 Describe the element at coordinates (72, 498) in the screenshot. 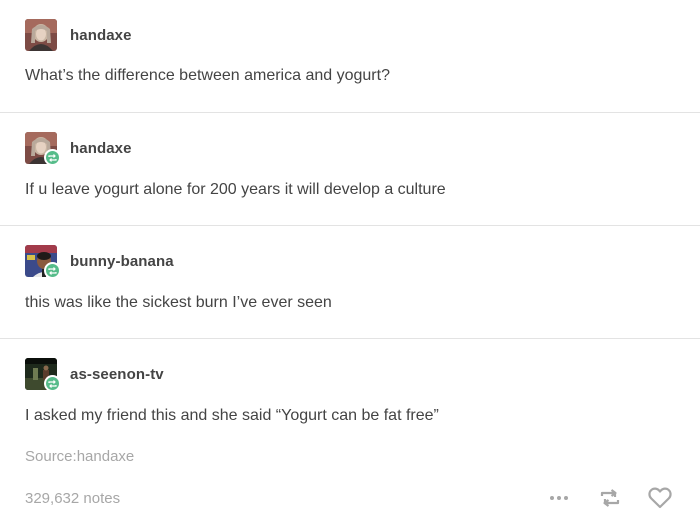

I see `notes-count: 329,632 notes` at that location.